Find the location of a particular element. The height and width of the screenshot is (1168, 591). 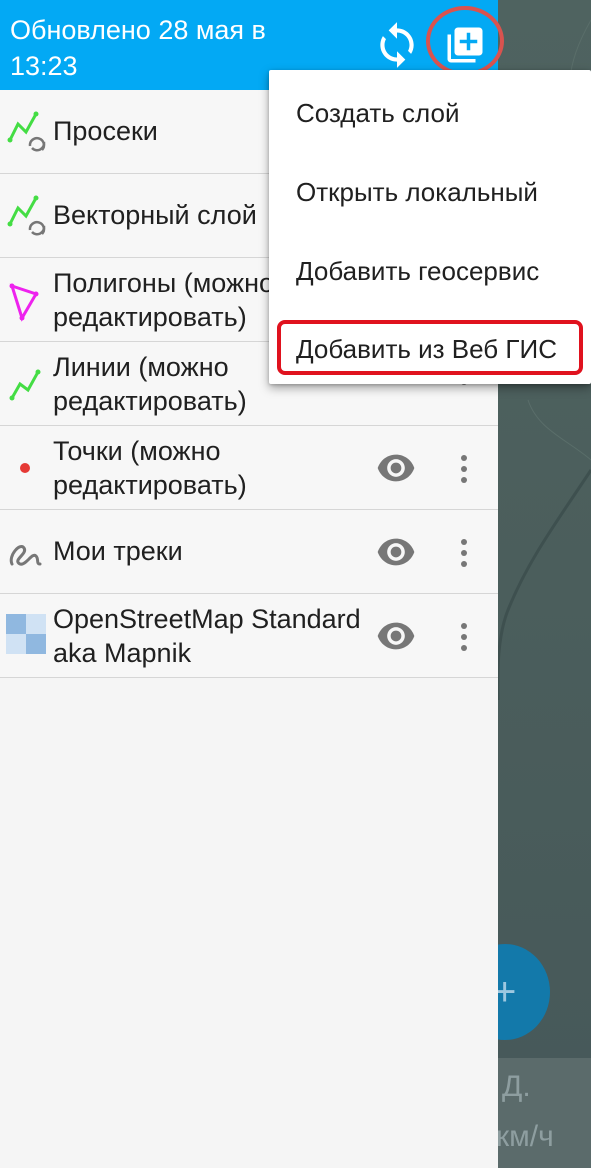

polyline-icon is located at coordinates (28, 386).